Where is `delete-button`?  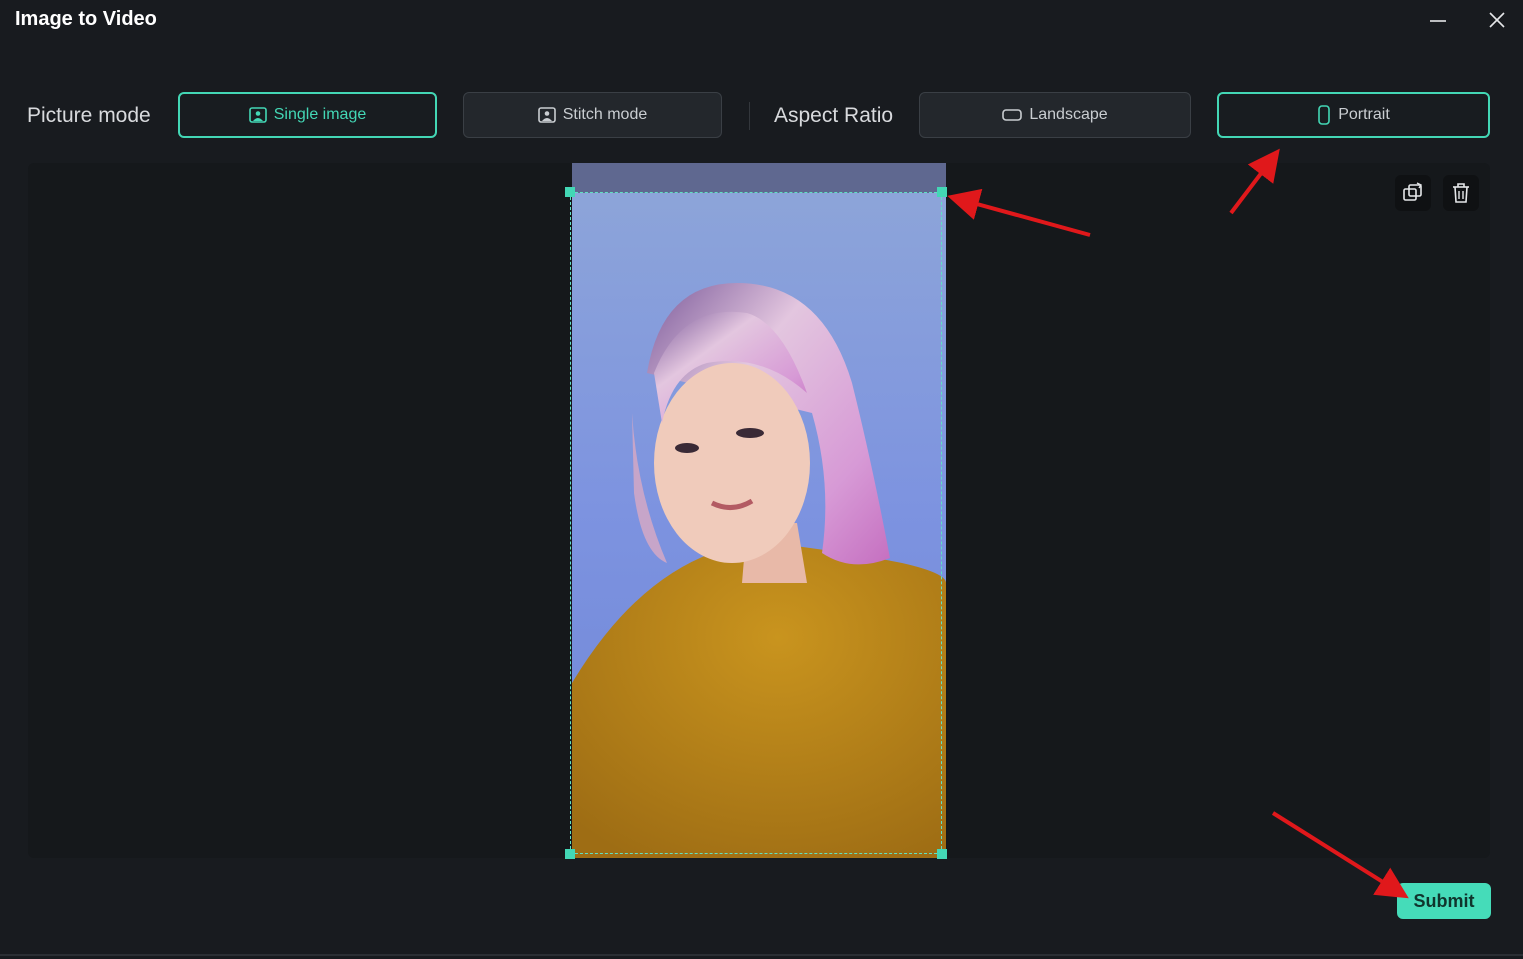
delete-button is located at coordinates (1461, 193).